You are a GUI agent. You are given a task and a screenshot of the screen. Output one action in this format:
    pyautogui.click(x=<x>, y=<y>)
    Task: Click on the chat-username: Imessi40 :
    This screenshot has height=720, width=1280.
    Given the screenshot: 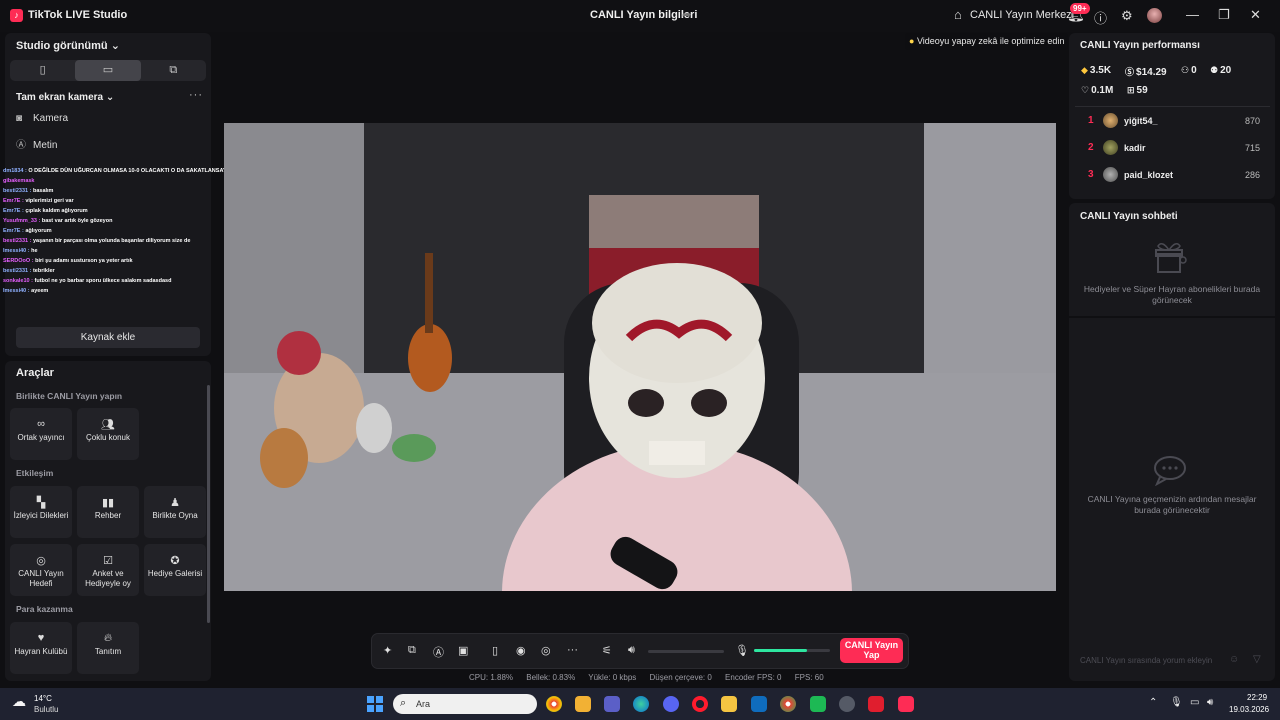 What is the action you would take?
    pyautogui.click(x=17, y=251)
    